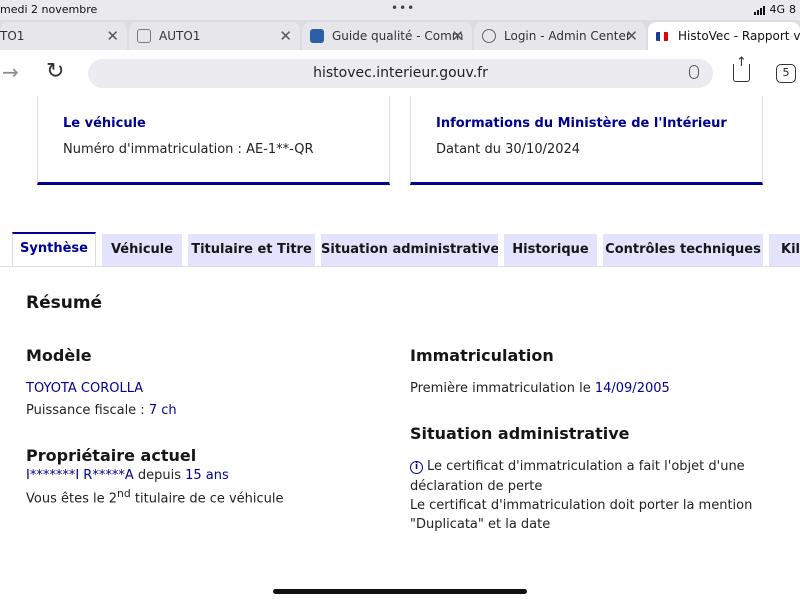  I want to click on status-indicators: 4G 8, so click(775, 9).